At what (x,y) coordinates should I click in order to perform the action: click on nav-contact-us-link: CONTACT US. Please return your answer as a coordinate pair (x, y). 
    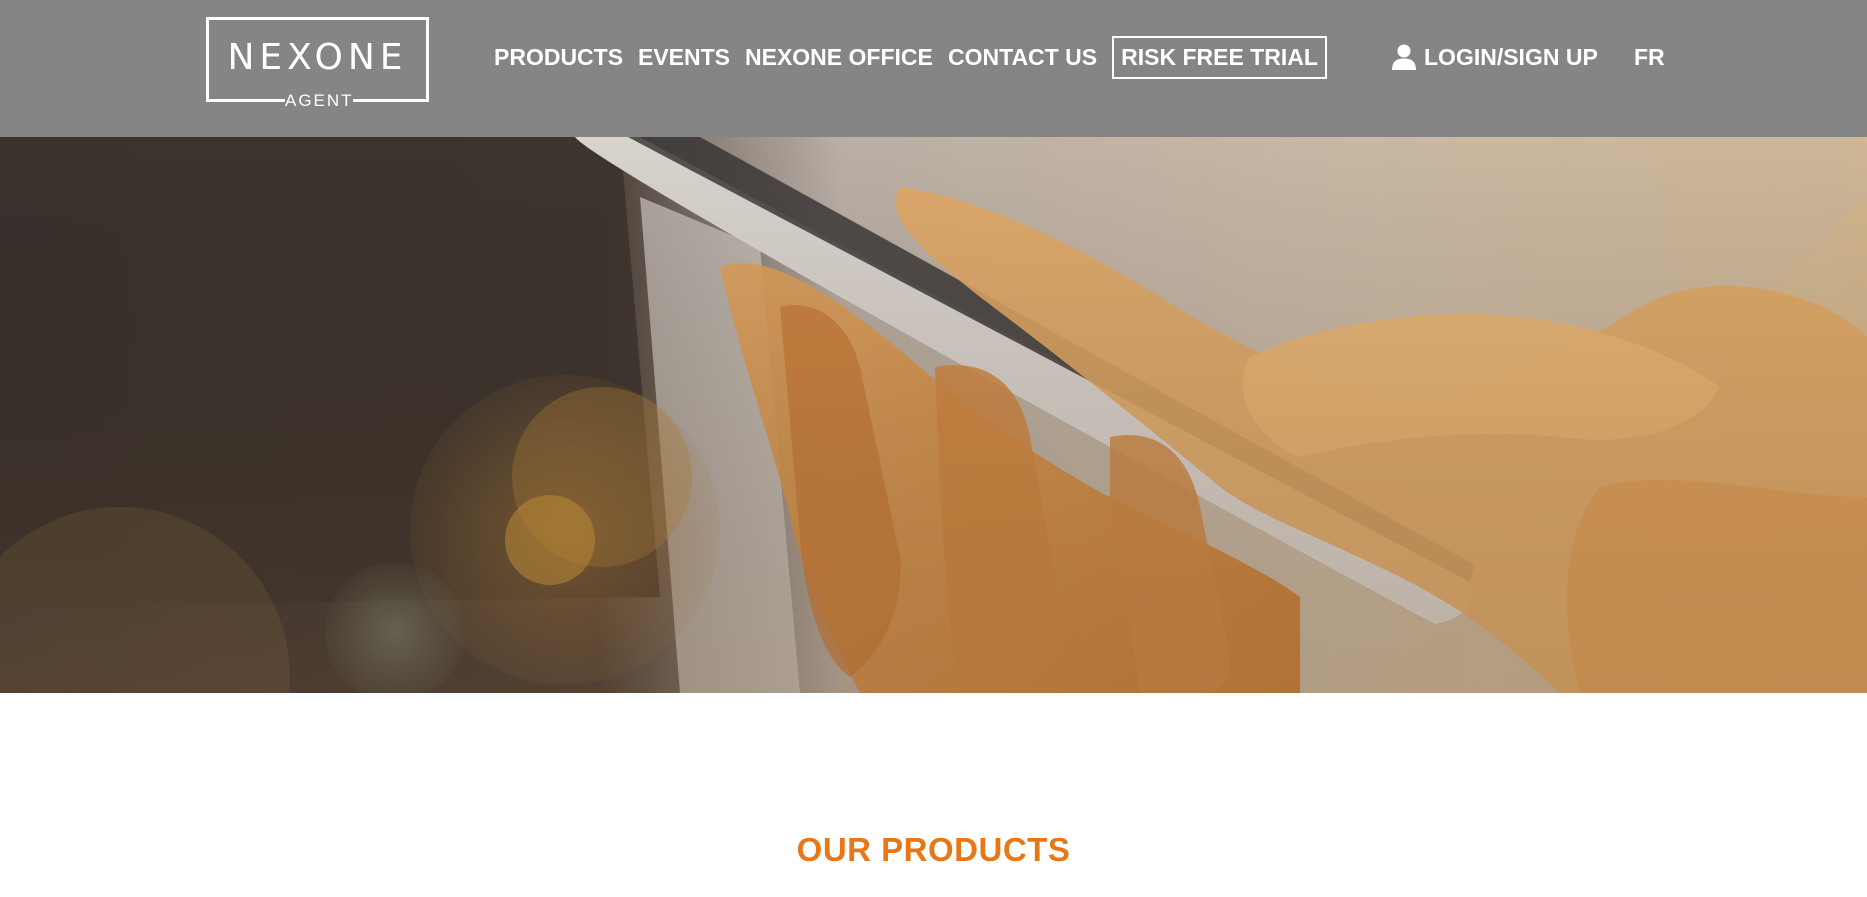
    Looking at the image, I should click on (1022, 57).